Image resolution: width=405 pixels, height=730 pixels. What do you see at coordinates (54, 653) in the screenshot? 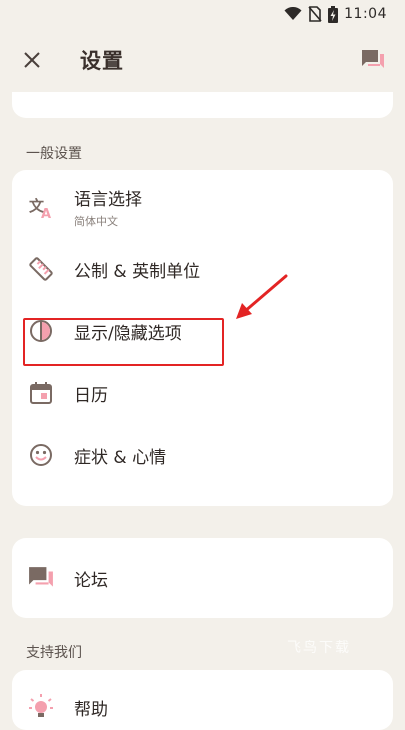
I see `section-heading-support: 支持我们` at bounding box center [54, 653].